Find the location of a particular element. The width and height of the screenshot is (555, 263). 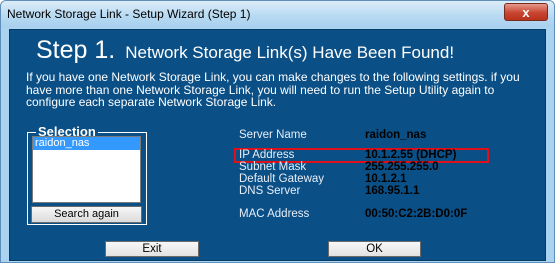

mac-address-label: MAC Address is located at coordinates (274, 214).